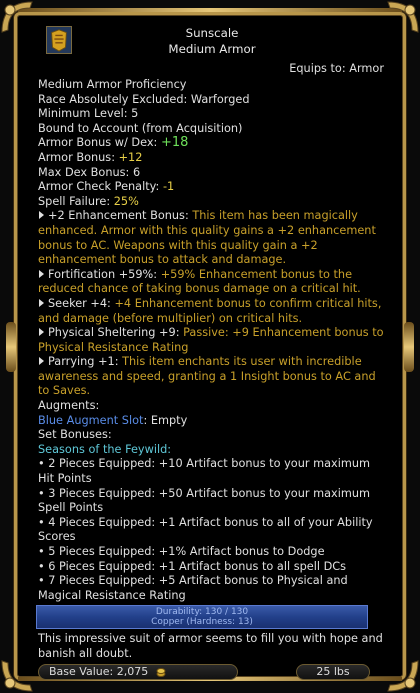 The height and width of the screenshot is (693, 420). Describe the element at coordinates (212, 114) in the screenshot. I see `minimum-level: Minimum Level: 5` at that location.